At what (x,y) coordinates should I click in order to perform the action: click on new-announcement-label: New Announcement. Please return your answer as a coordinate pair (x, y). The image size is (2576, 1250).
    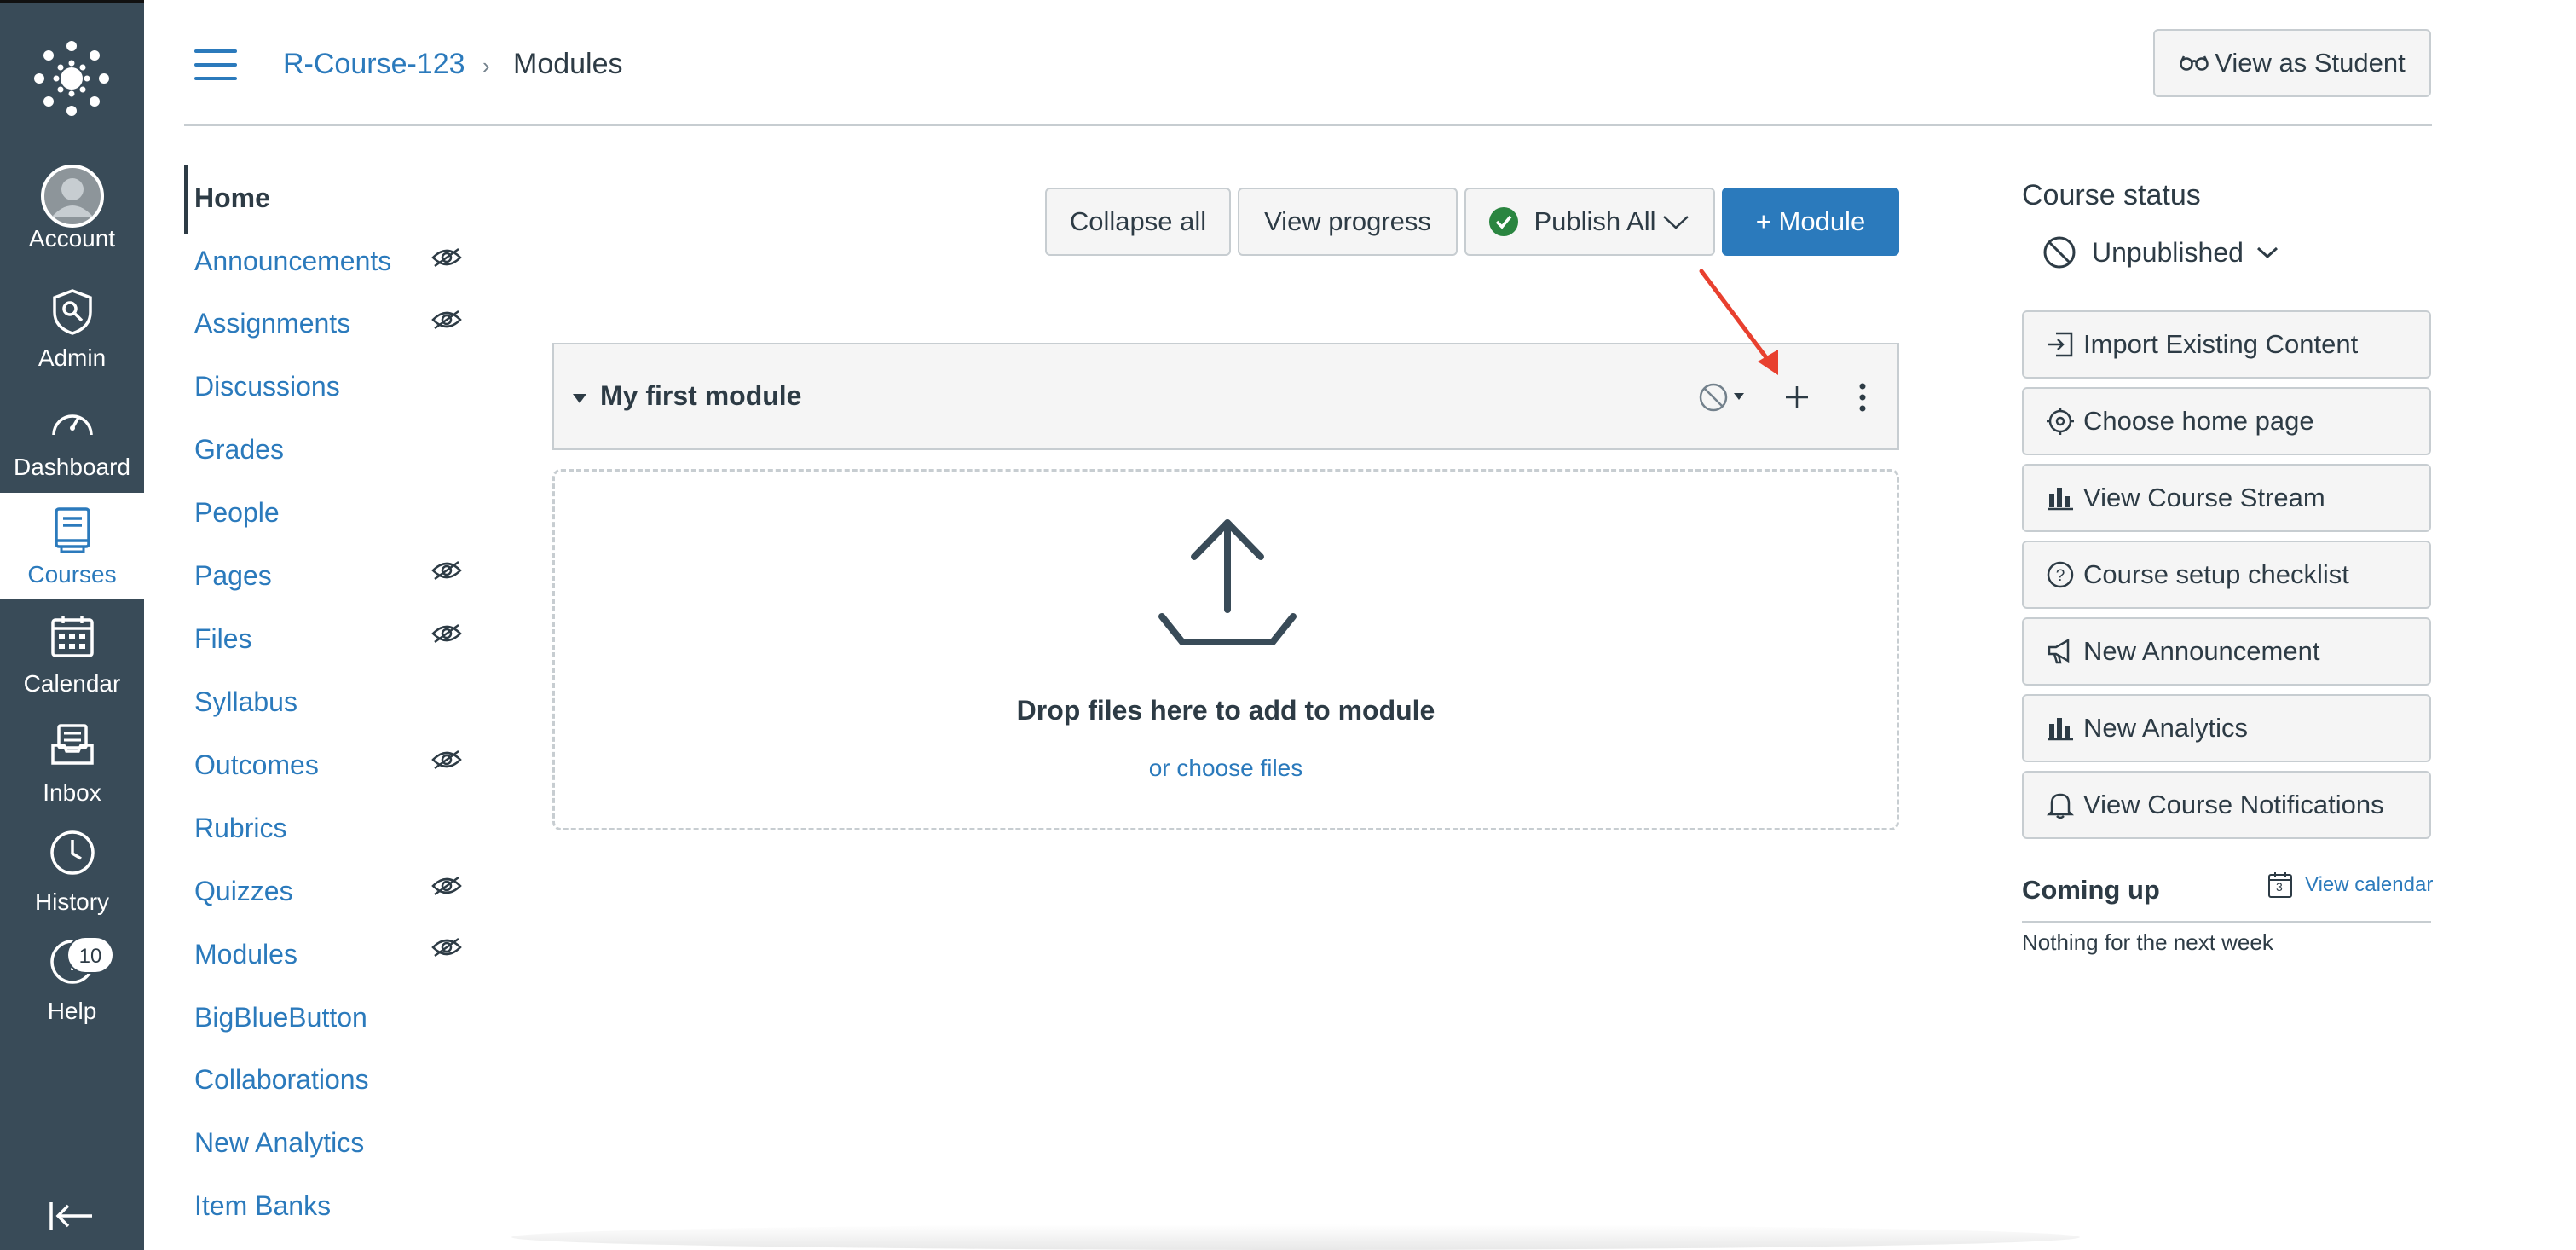
    Looking at the image, I should click on (2201, 651).